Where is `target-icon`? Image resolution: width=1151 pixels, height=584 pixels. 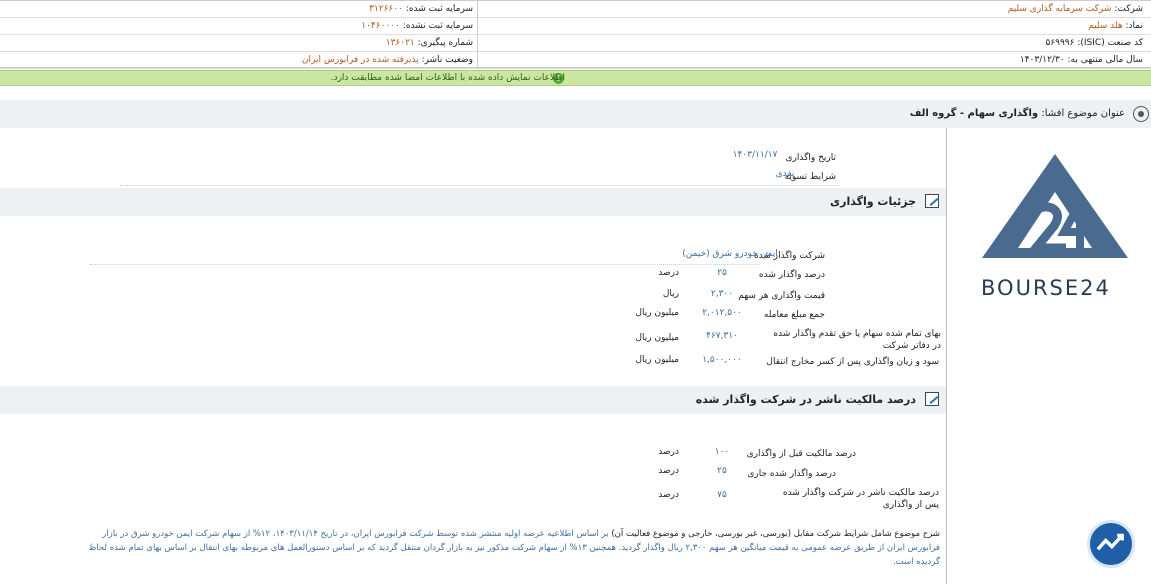
target-icon is located at coordinates (1141, 114).